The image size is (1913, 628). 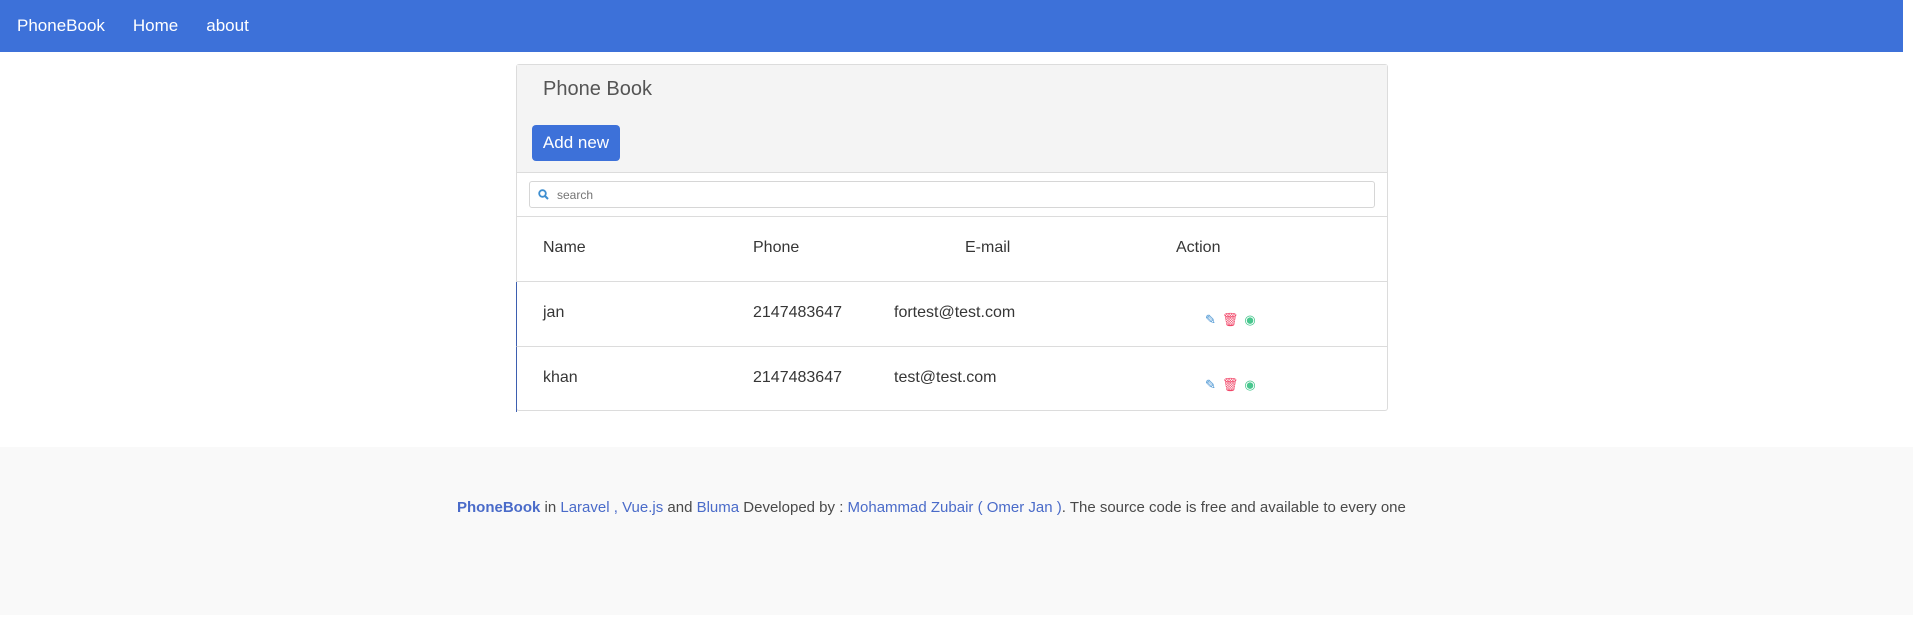 I want to click on row-email: test@test.com, so click(x=945, y=377).